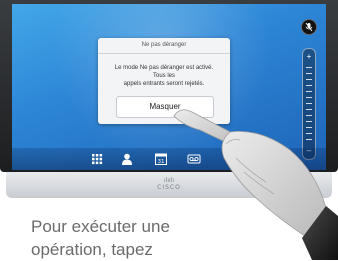 The image size is (338, 261). I want to click on mic-muted-icon, so click(309, 27).